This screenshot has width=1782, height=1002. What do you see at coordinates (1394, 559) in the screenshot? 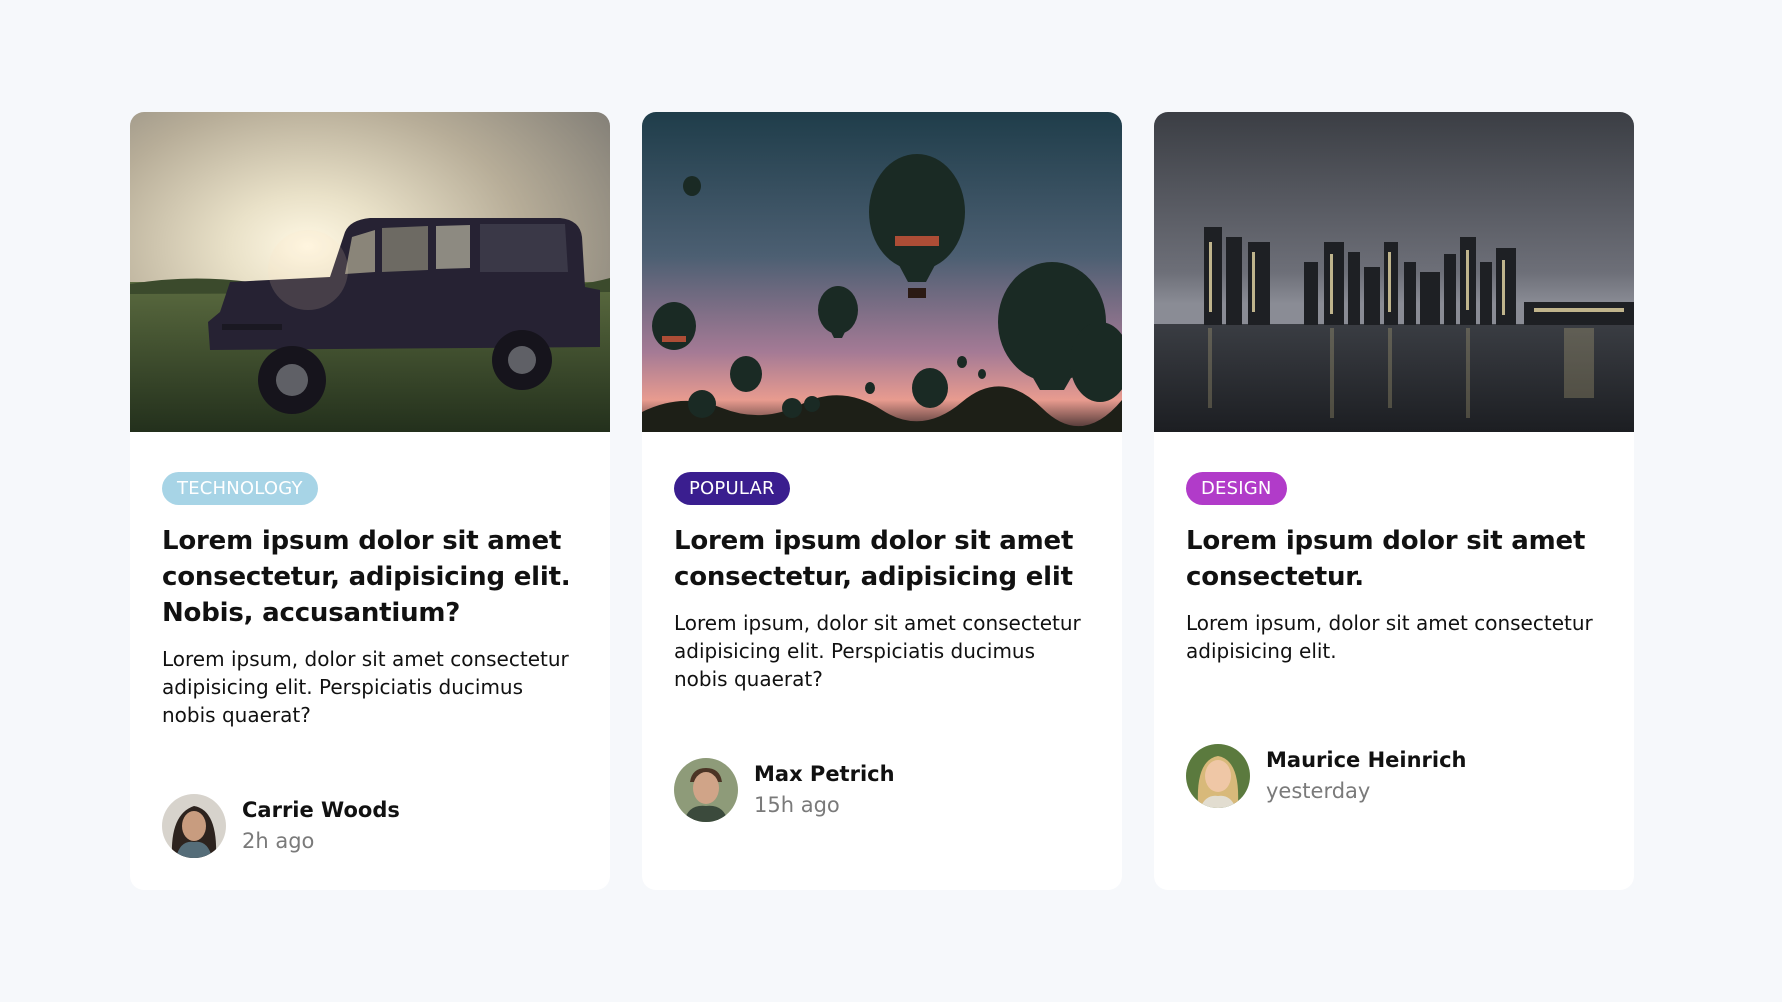
I see `card-title: Lorem ipsum dolor sit amet consectetur.` at bounding box center [1394, 559].